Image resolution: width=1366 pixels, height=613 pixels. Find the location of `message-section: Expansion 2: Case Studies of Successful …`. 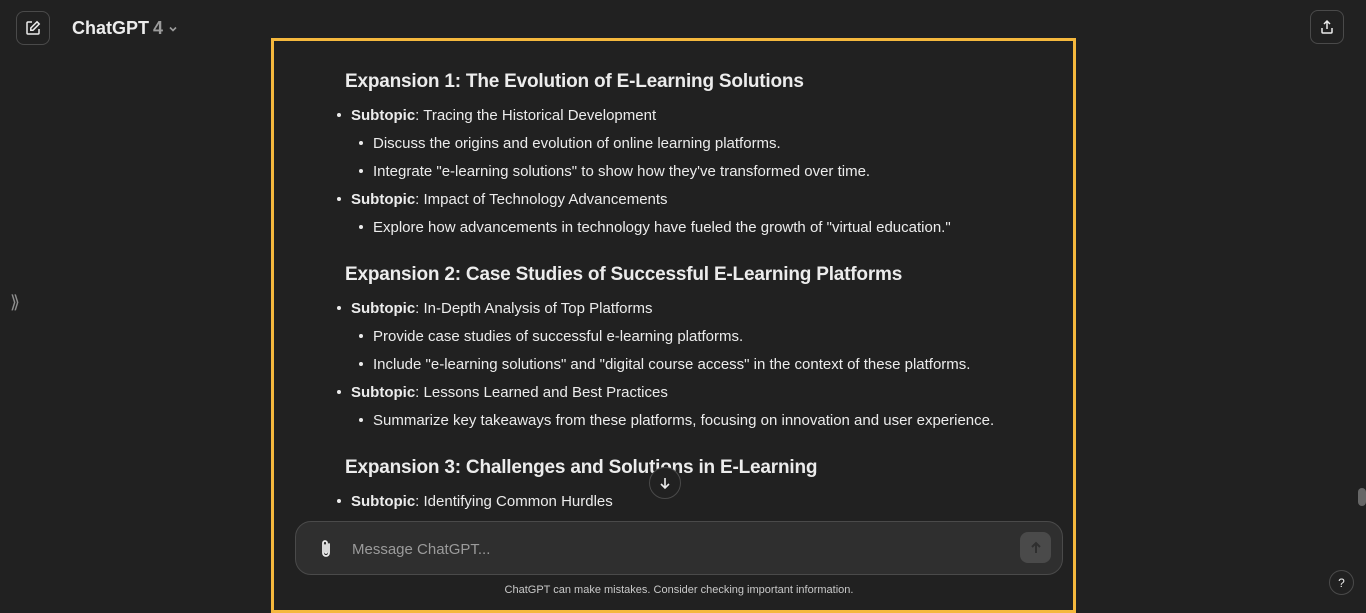

message-section: Expansion 2: Case Studies of Successful … is located at coordinates (701, 349).